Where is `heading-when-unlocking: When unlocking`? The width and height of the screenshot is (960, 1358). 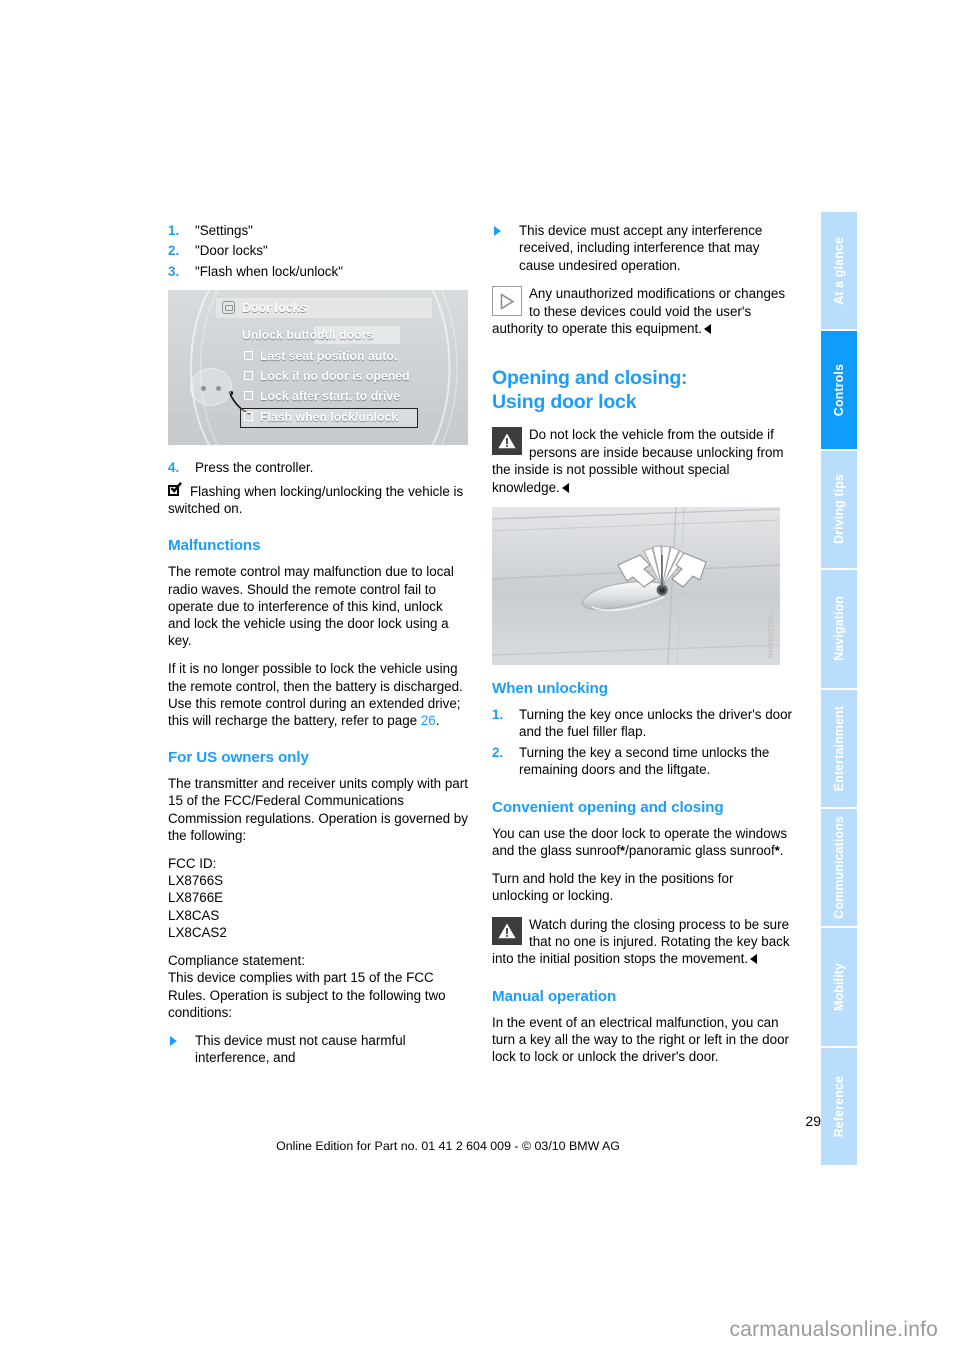 heading-when-unlocking: When unlocking is located at coordinates (550, 689).